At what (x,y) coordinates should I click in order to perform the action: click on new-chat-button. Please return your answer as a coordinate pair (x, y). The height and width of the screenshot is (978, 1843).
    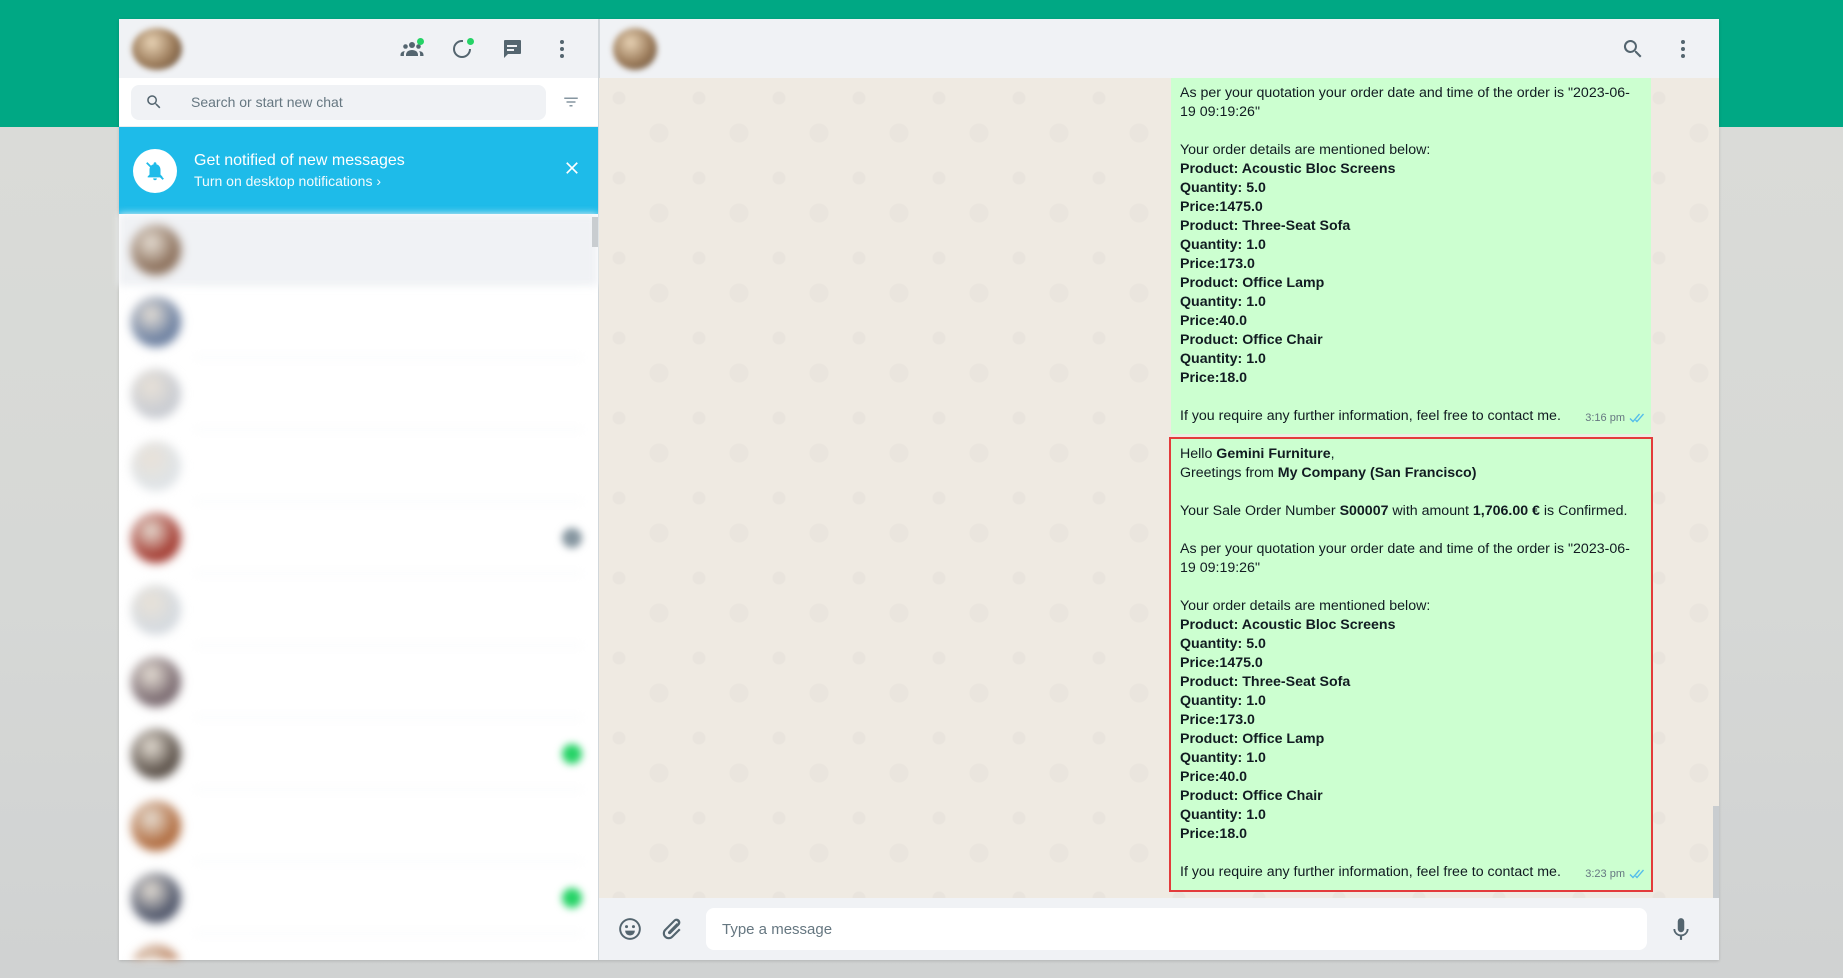
    Looking at the image, I should click on (512, 49).